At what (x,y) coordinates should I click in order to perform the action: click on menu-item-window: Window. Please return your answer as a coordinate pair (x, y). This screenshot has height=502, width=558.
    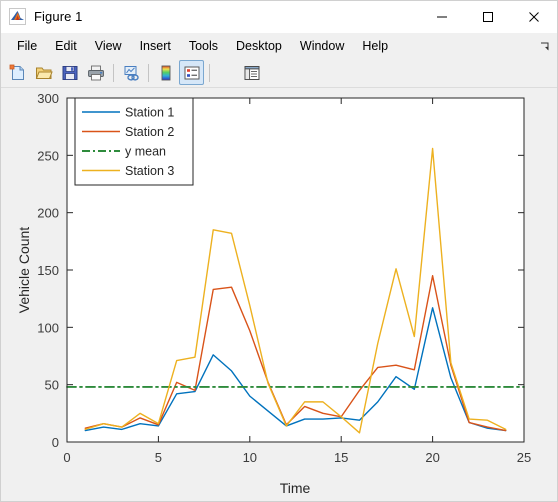
    Looking at the image, I should click on (322, 46).